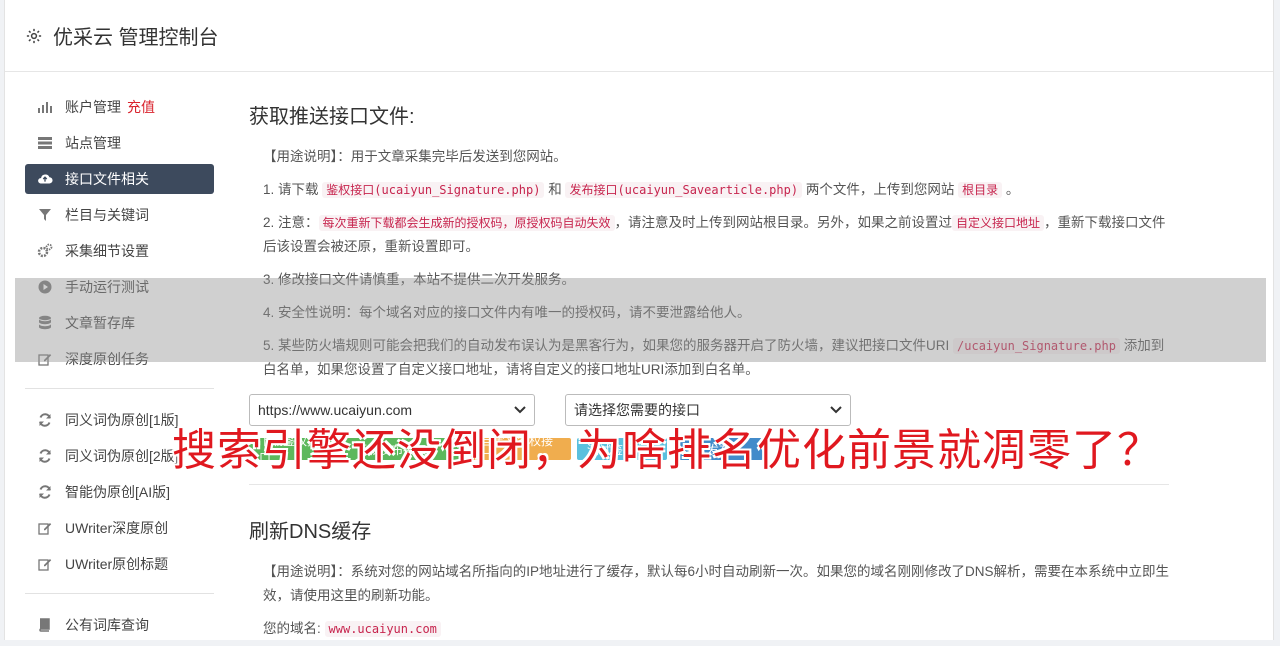 This screenshot has height=646, width=1280. Describe the element at coordinates (141, 107) in the screenshot. I see `recharge-link: 充值` at that location.